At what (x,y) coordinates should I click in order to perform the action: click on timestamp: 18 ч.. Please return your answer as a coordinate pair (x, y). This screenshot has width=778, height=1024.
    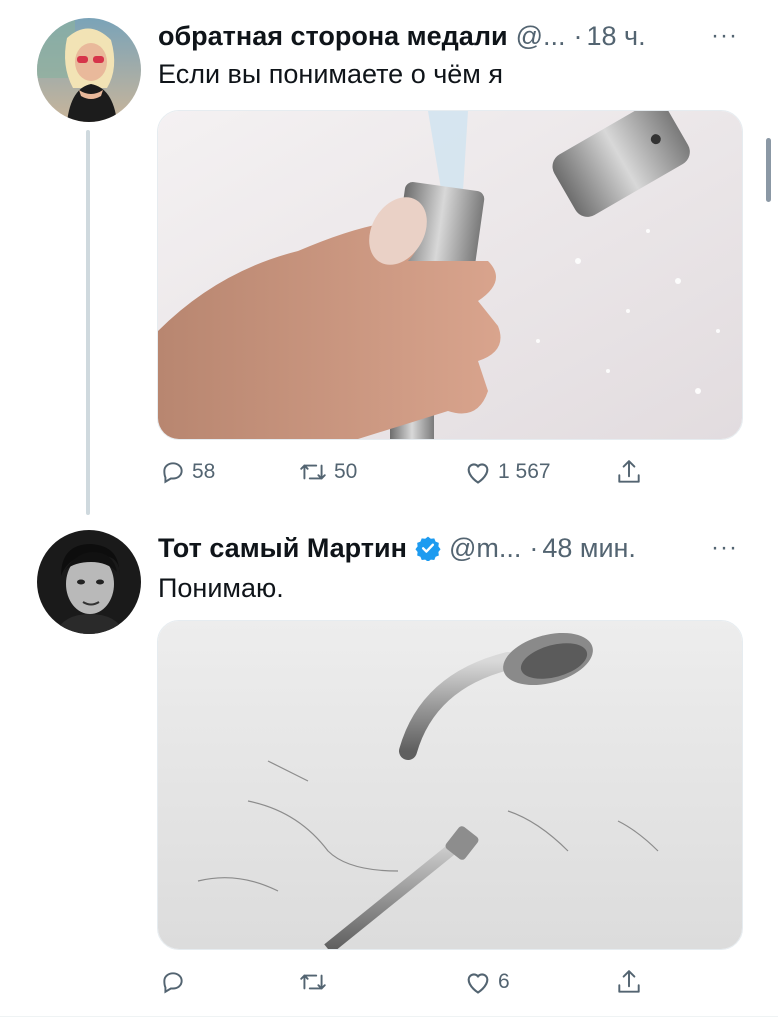
    Looking at the image, I should click on (616, 36).